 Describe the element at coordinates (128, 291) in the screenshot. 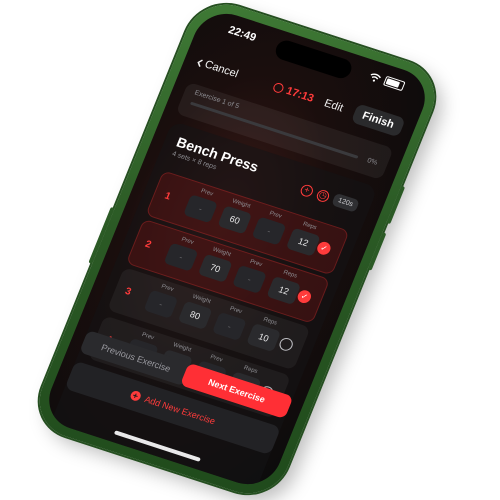

I see `set-number: 3` at that location.